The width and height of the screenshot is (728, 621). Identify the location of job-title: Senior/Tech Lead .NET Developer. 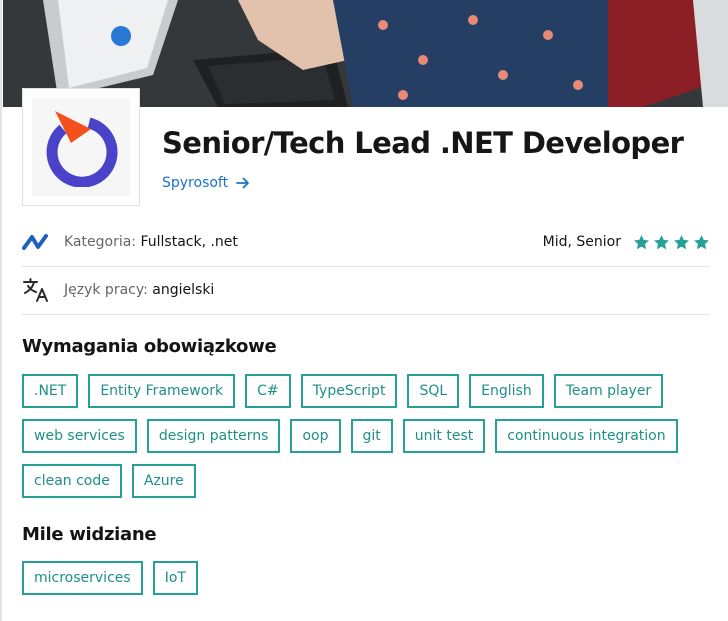
(423, 143).